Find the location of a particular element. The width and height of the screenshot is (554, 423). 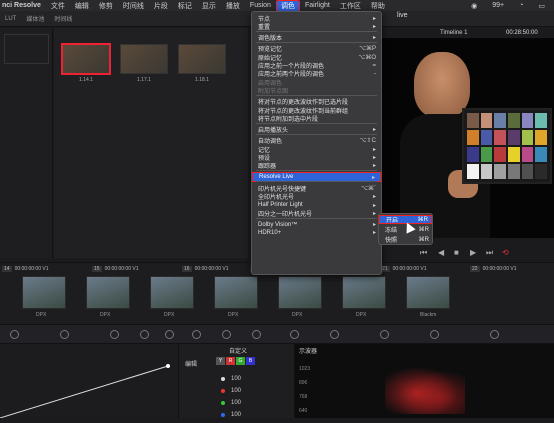

scope-tick: 768 is located at coordinates (303, 397).